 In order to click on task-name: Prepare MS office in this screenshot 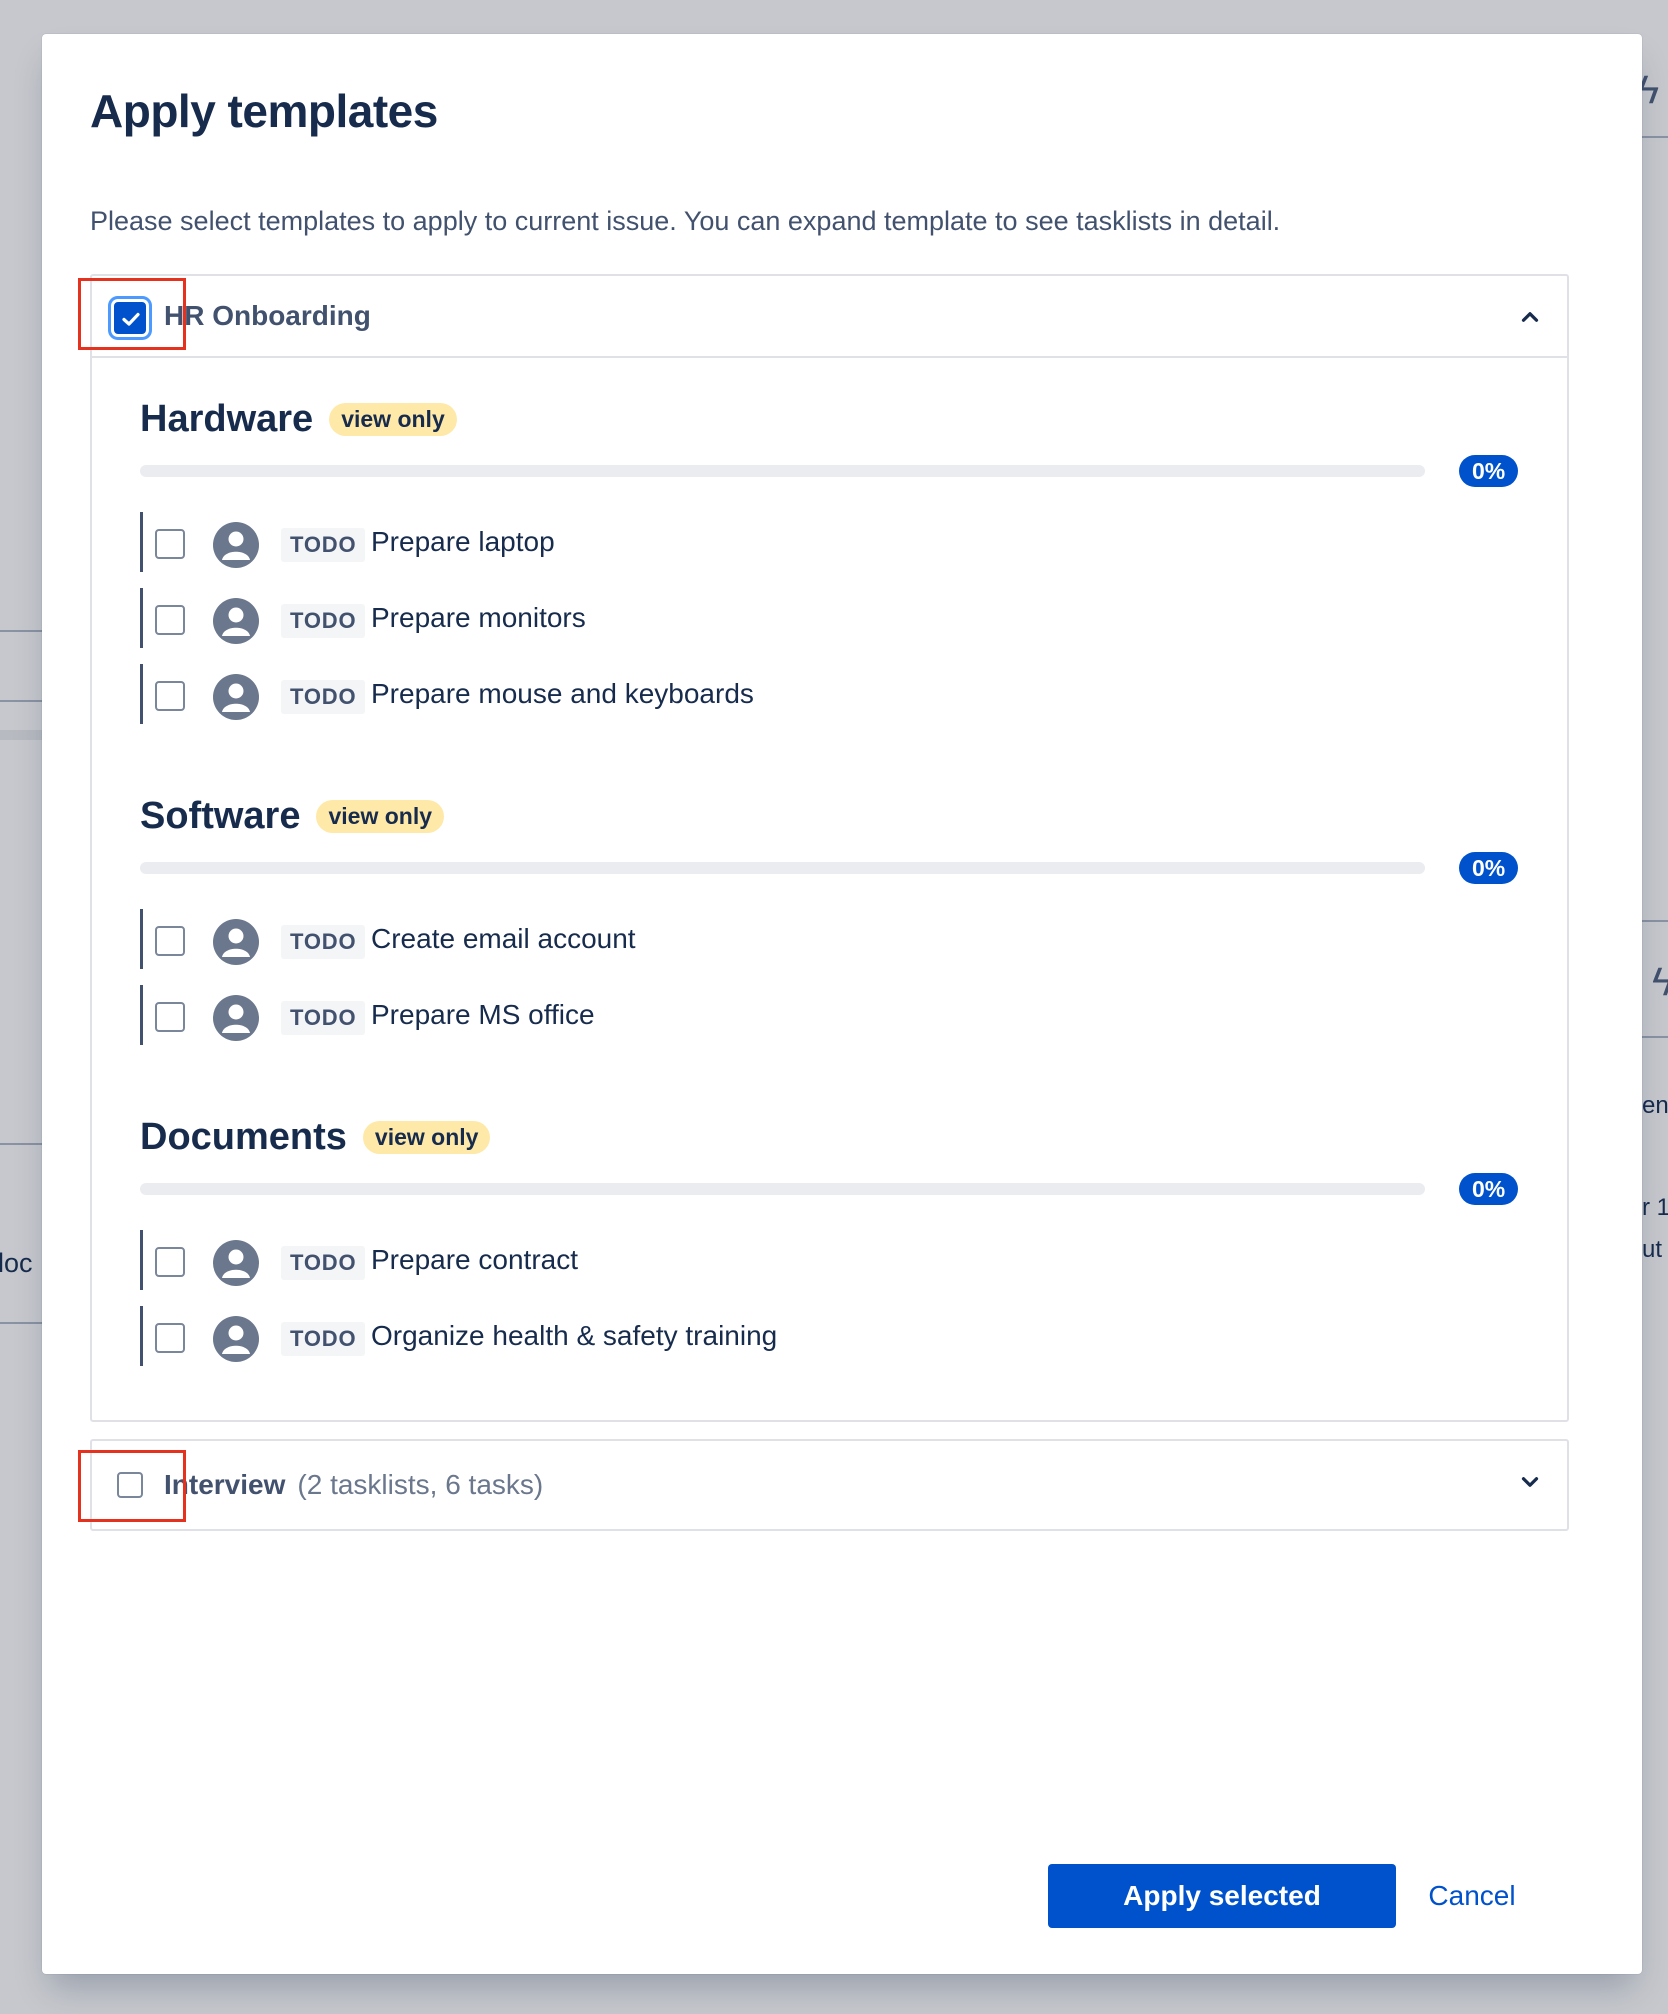, I will do `click(483, 1014)`.